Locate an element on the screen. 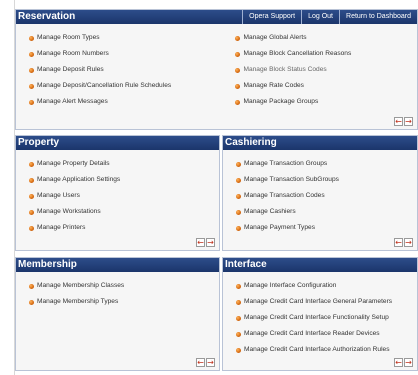 The width and height of the screenshot is (418, 375). membership-pager: ← → is located at coordinates (205, 362).